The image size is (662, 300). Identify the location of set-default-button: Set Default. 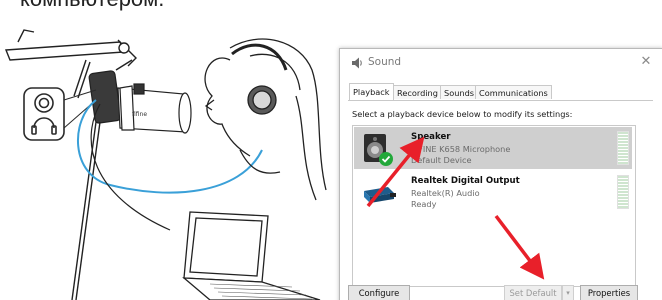
(533, 292).